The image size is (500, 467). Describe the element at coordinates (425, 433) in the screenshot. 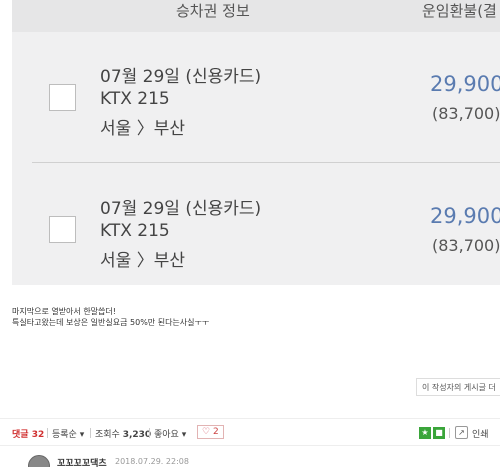

I see `star-share-icon: ★` at that location.